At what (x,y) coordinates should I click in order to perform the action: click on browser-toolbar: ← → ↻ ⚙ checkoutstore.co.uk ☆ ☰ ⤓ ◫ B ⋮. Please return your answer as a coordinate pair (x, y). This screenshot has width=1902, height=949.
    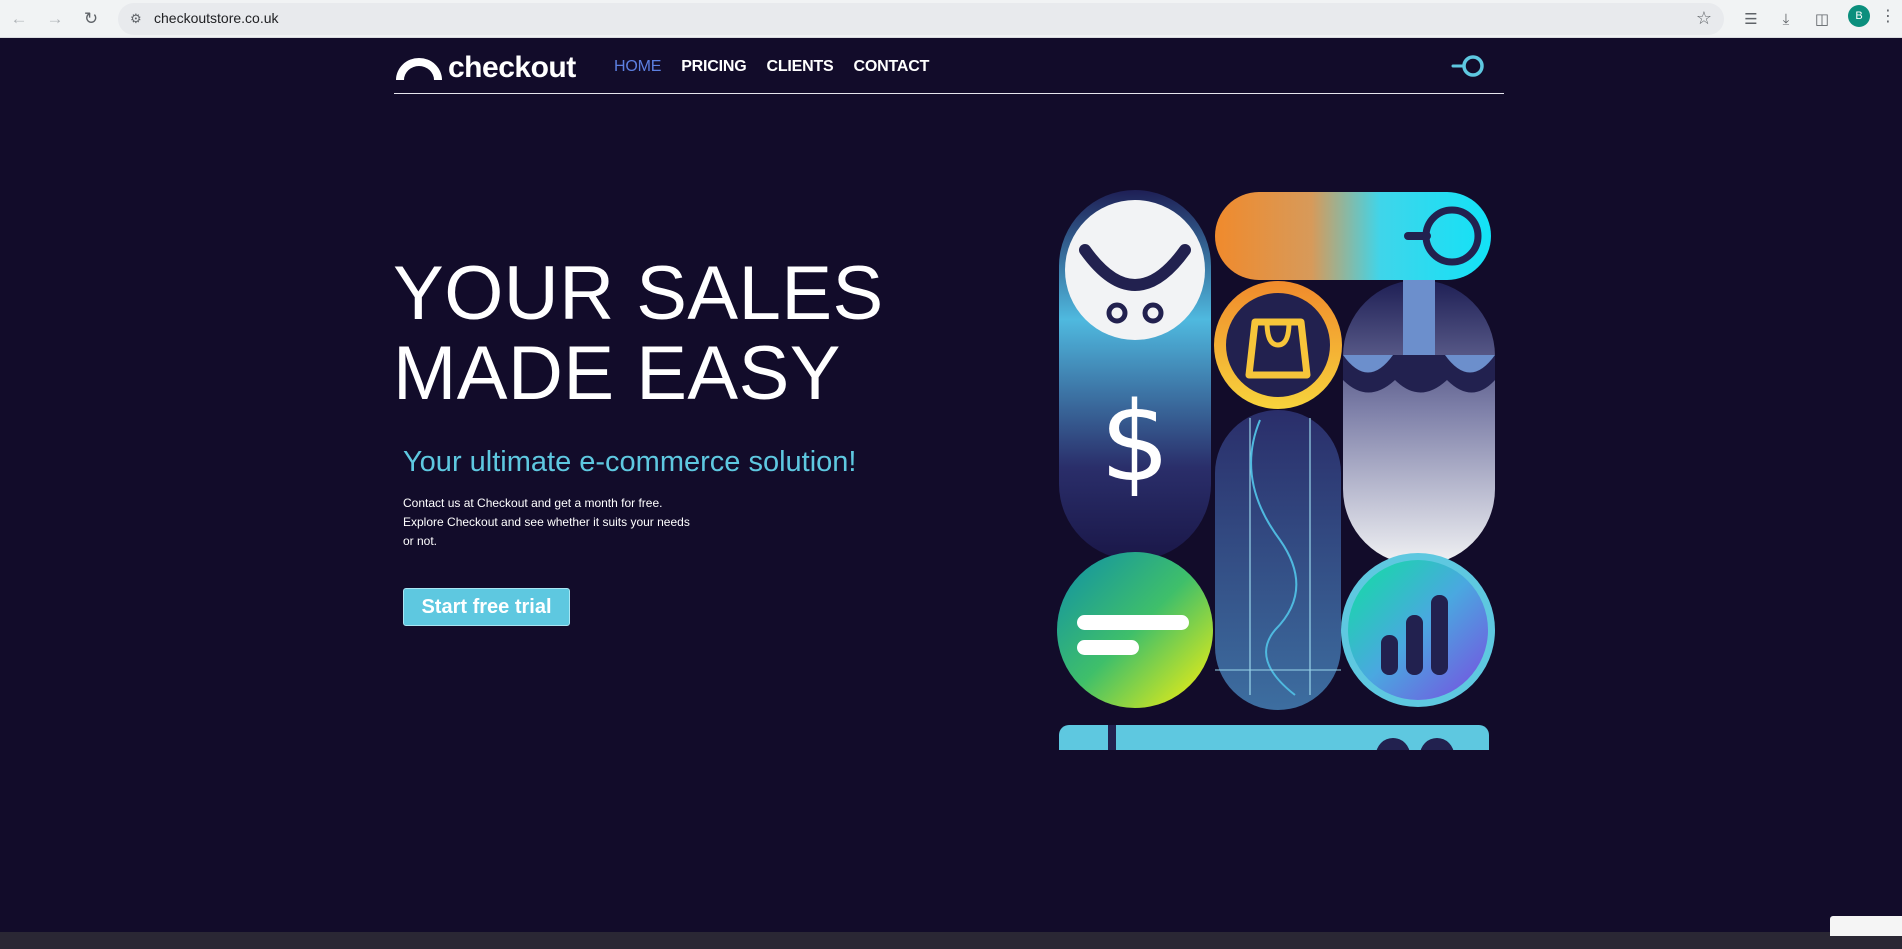
    Looking at the image, I should click on (951, 19).